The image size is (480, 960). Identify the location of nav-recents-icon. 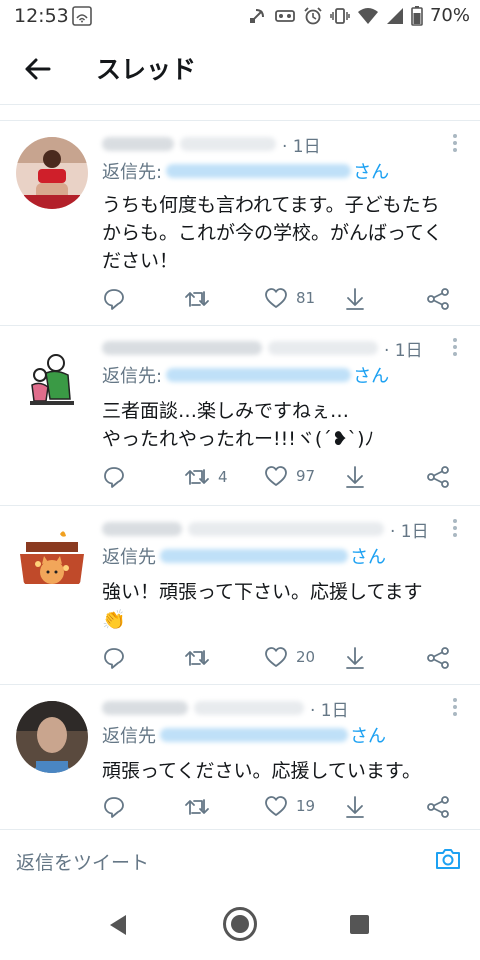
(359, 924).